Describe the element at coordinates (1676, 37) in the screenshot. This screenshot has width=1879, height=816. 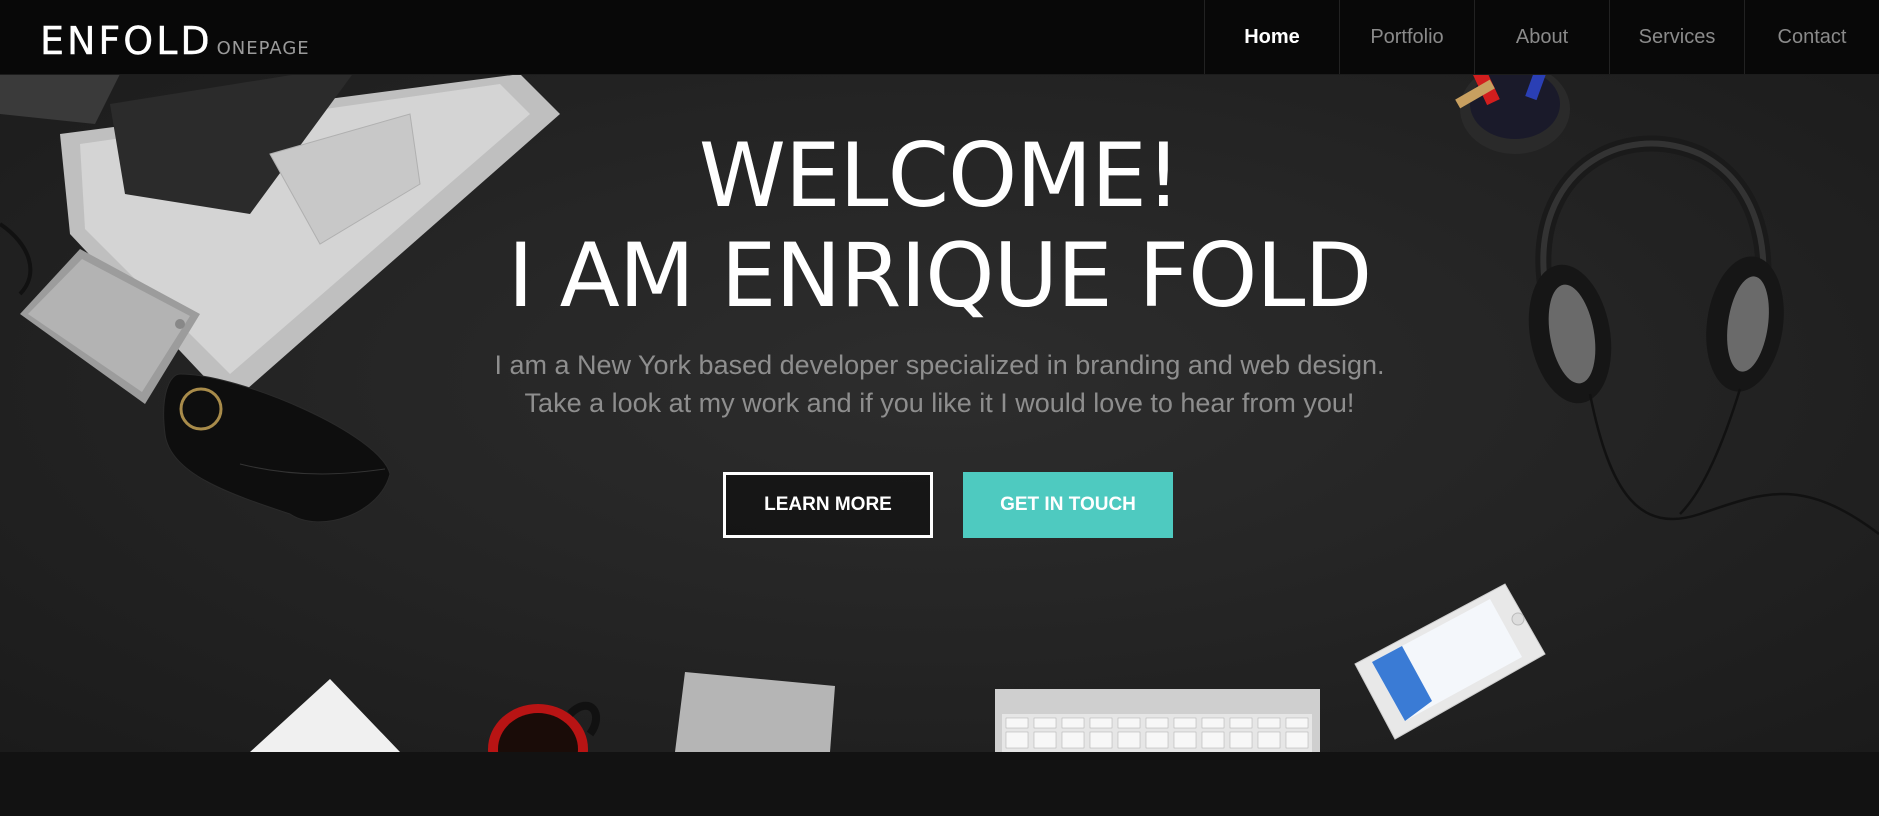
I see `nav-item-services: Services` at that location.